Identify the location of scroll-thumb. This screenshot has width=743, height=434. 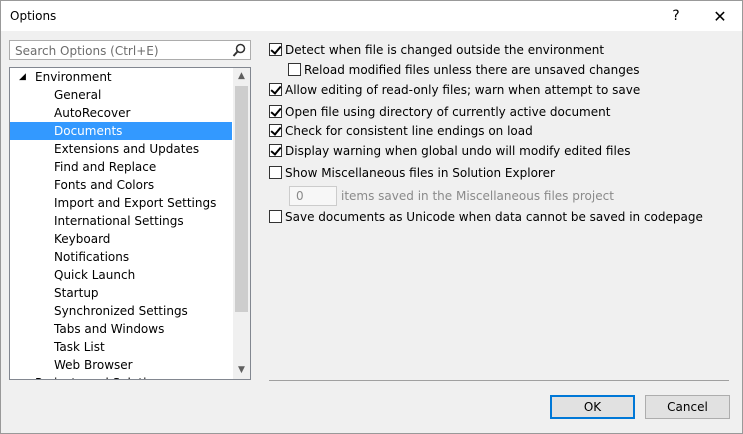
(241, 199).